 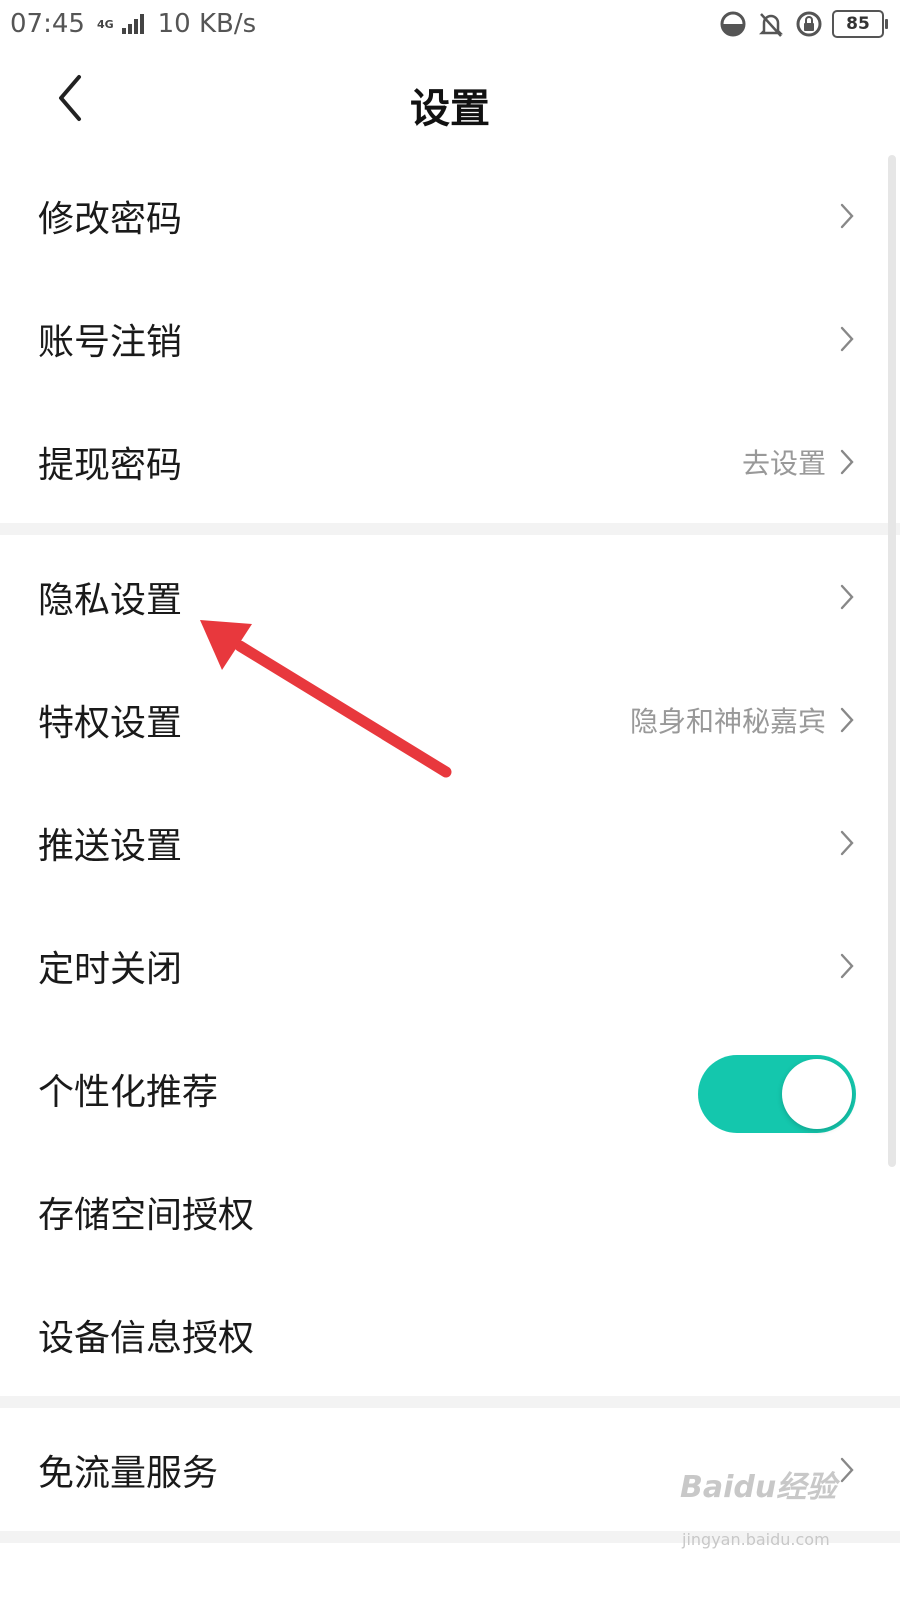 What do you see at coordinates (777, 1094) in the screenshot?
I see `personalized-toggle` at bounding box center [777, 1094].